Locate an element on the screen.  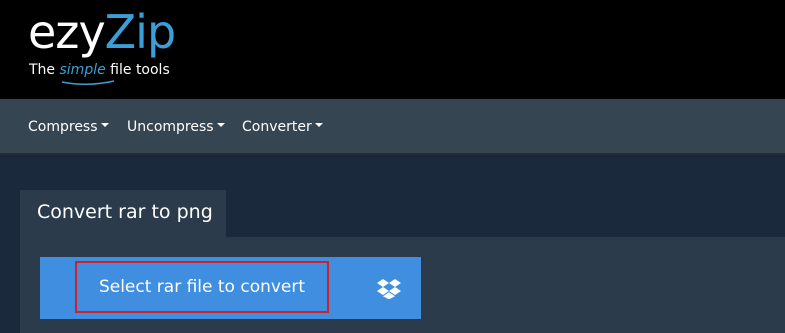
tab-label: Convert rar to png is located at coordinates (125, 212).